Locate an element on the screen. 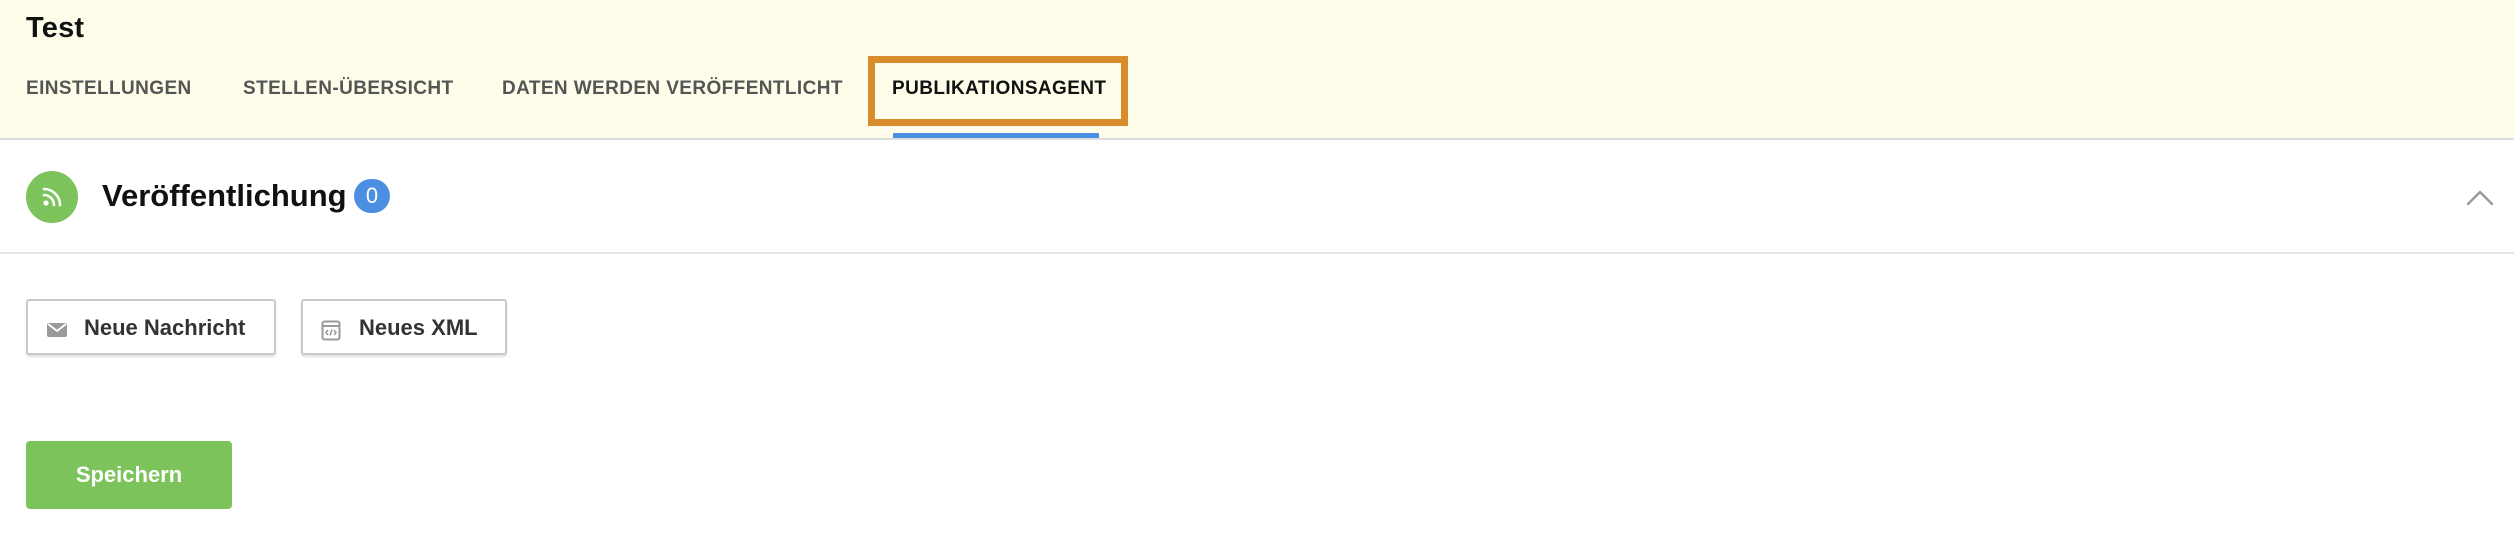  rss-feed-icon is located at coordinates (52, 197).